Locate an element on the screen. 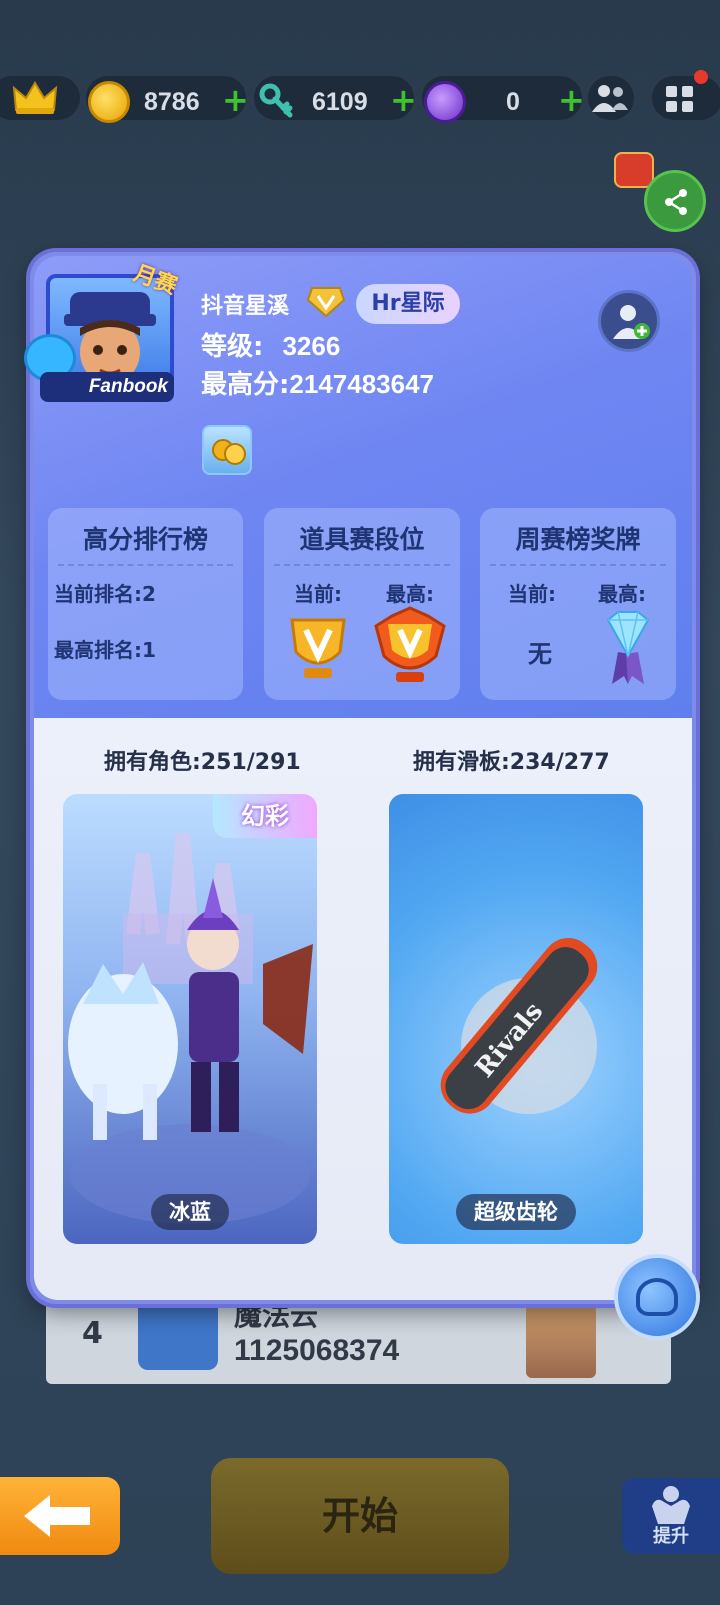 This screenshot has width=720, height=1605. key-value: 6109 is located at coordinates (340, 102).